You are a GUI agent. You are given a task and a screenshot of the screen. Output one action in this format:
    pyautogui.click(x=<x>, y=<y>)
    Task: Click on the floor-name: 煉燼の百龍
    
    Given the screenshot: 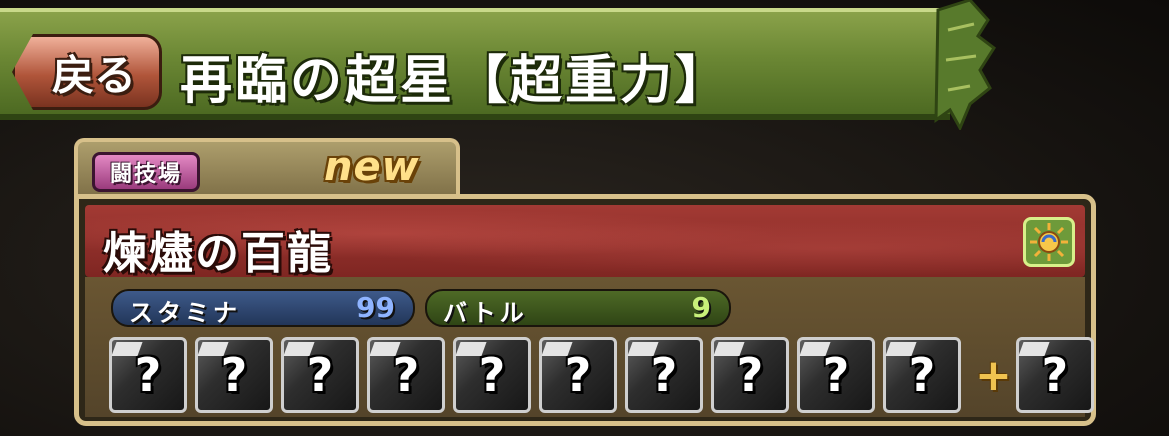 What is the action you would take?
    pyautogui.click(x=218, y=253)
    